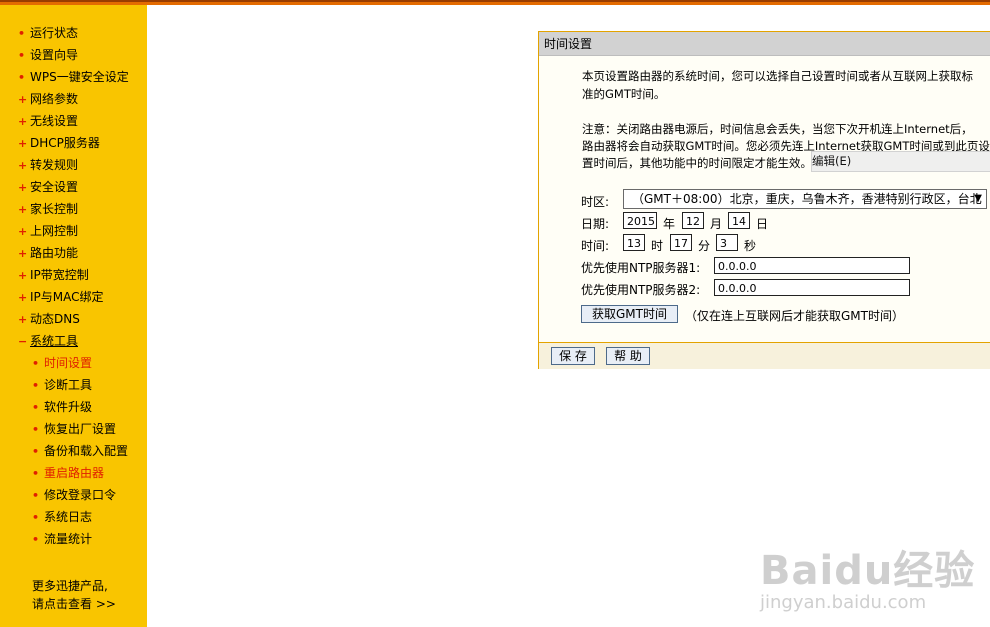 This screenshot has width=990, height=627. Describe the element at coordinates (48, 99) in the screenshot. I see `sidebar-item-network: + 网络参数` at that location.